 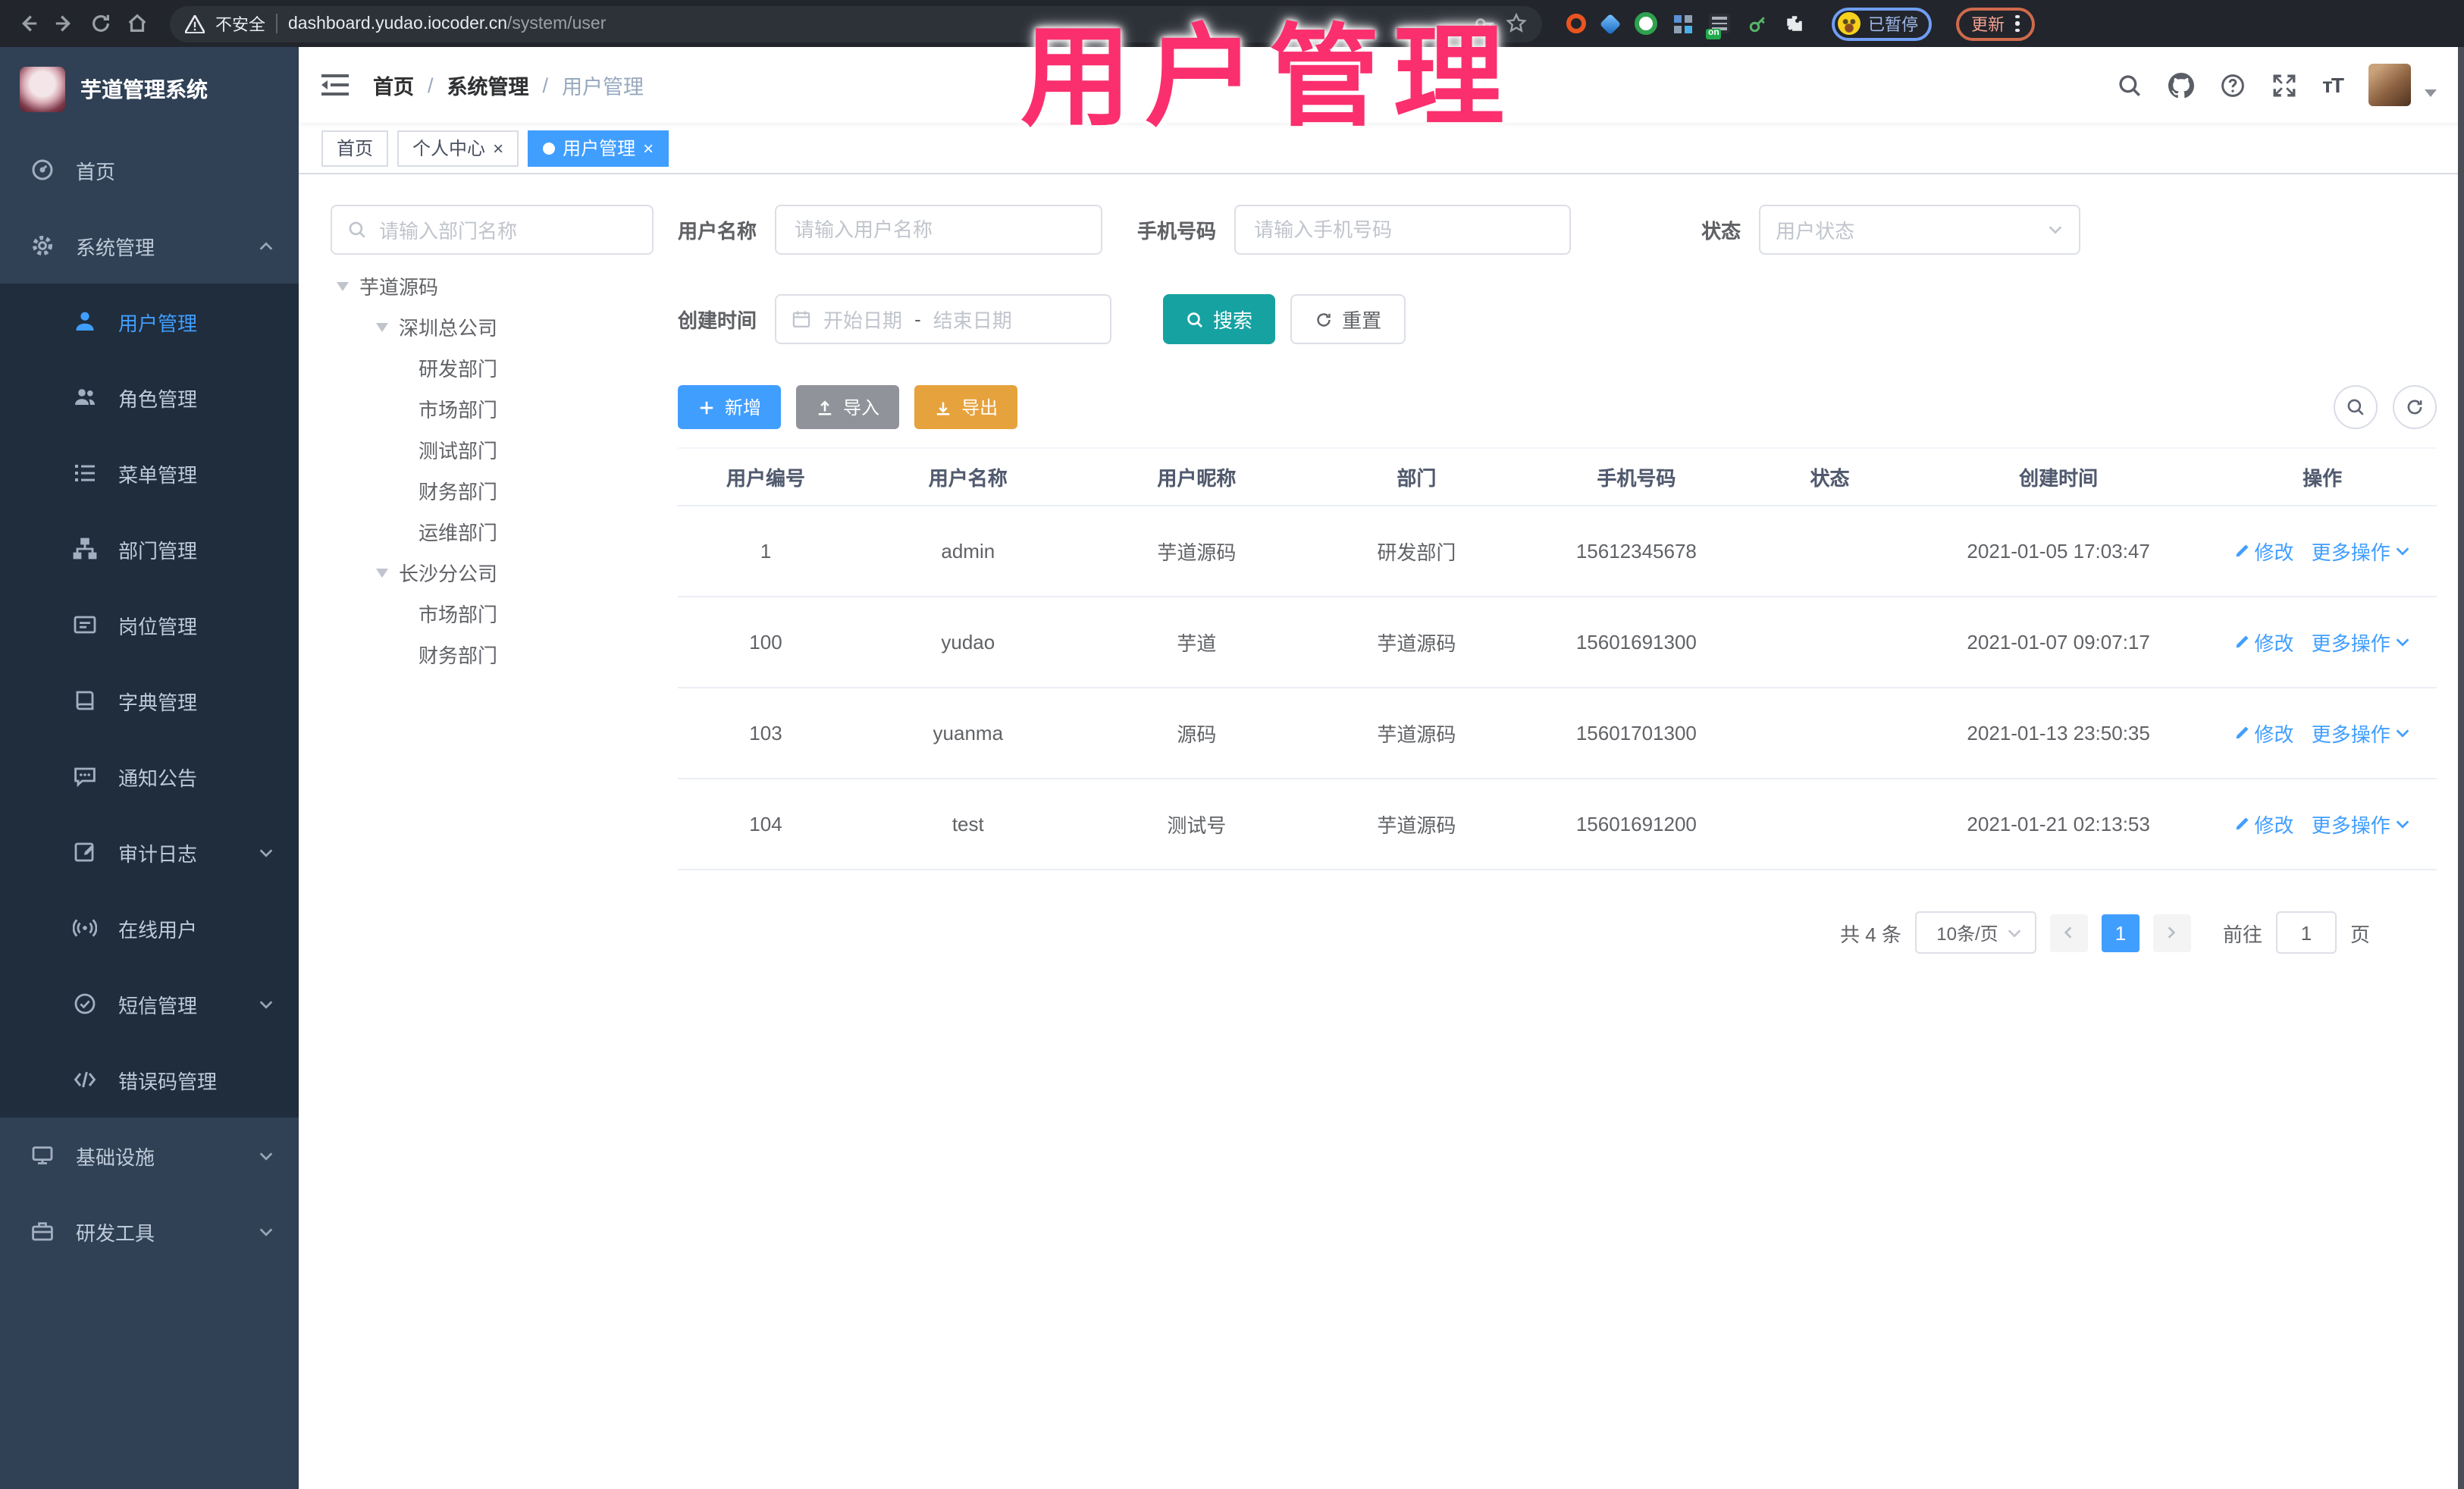 I want to click on search-button: 搜索, so click(x=1220, y=319).